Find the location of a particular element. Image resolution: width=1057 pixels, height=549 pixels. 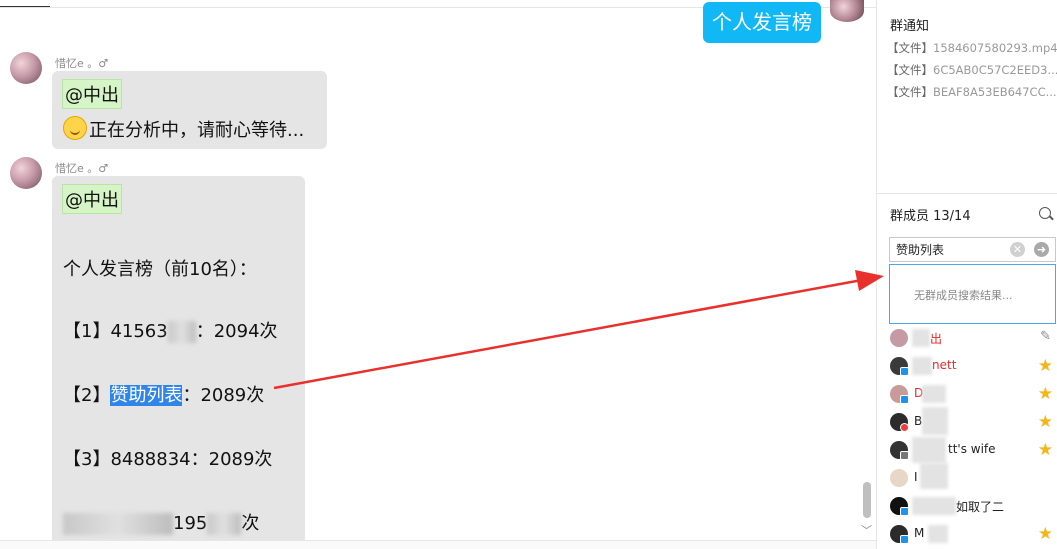

input-toolbar is located at coordinates (438, 544).